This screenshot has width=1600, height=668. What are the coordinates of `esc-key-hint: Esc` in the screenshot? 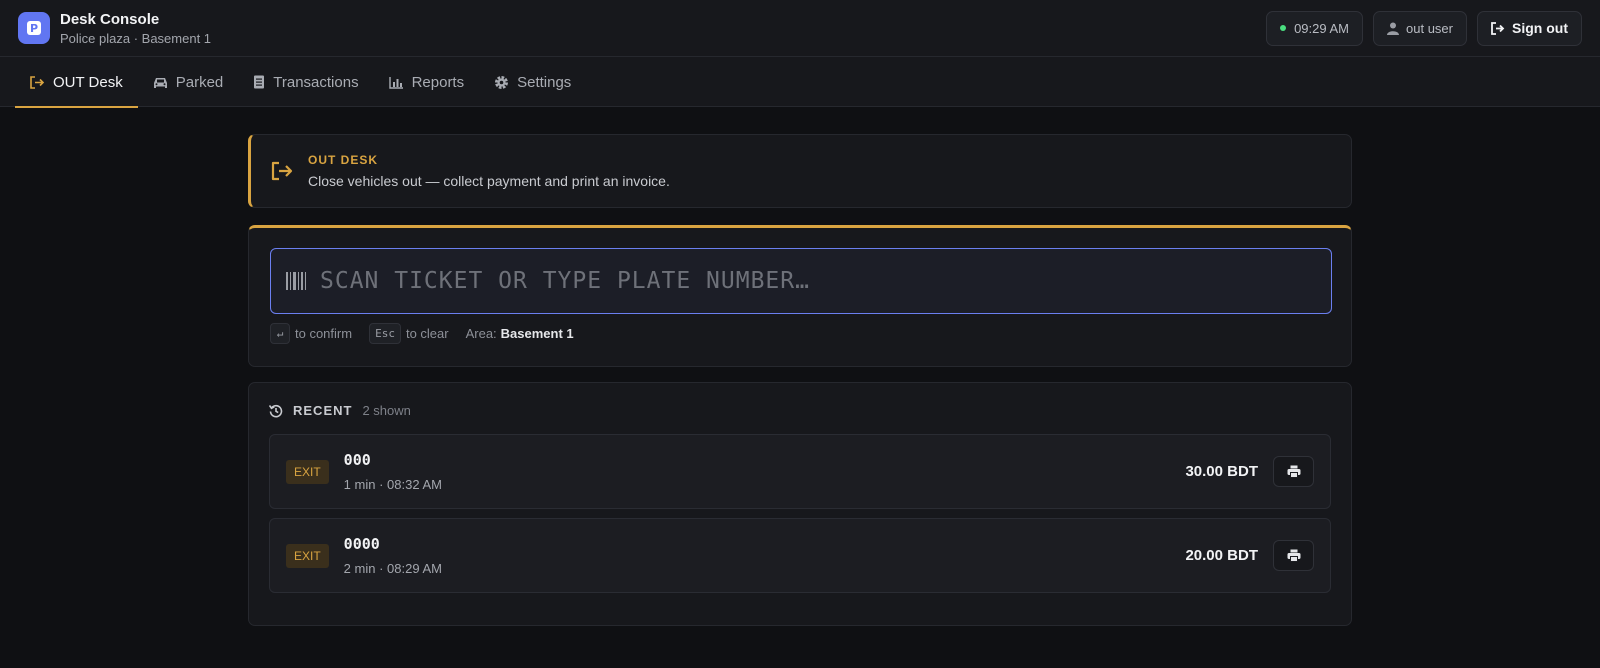 It's located at (385, 333).